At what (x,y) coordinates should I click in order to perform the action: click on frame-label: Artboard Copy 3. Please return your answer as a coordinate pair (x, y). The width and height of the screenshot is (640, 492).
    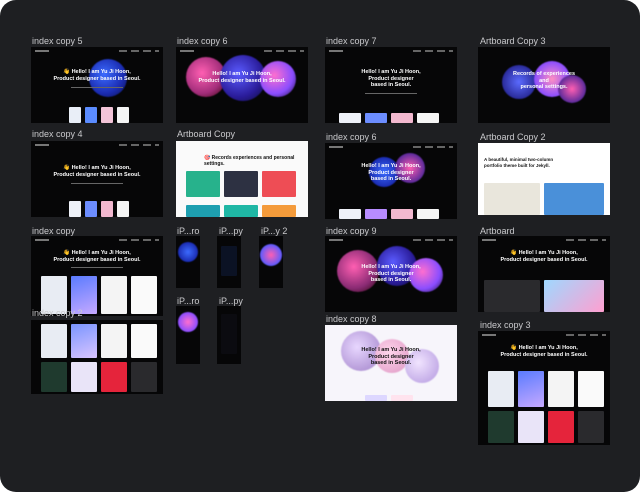
    Looking at the image, I should click on (513, 41).